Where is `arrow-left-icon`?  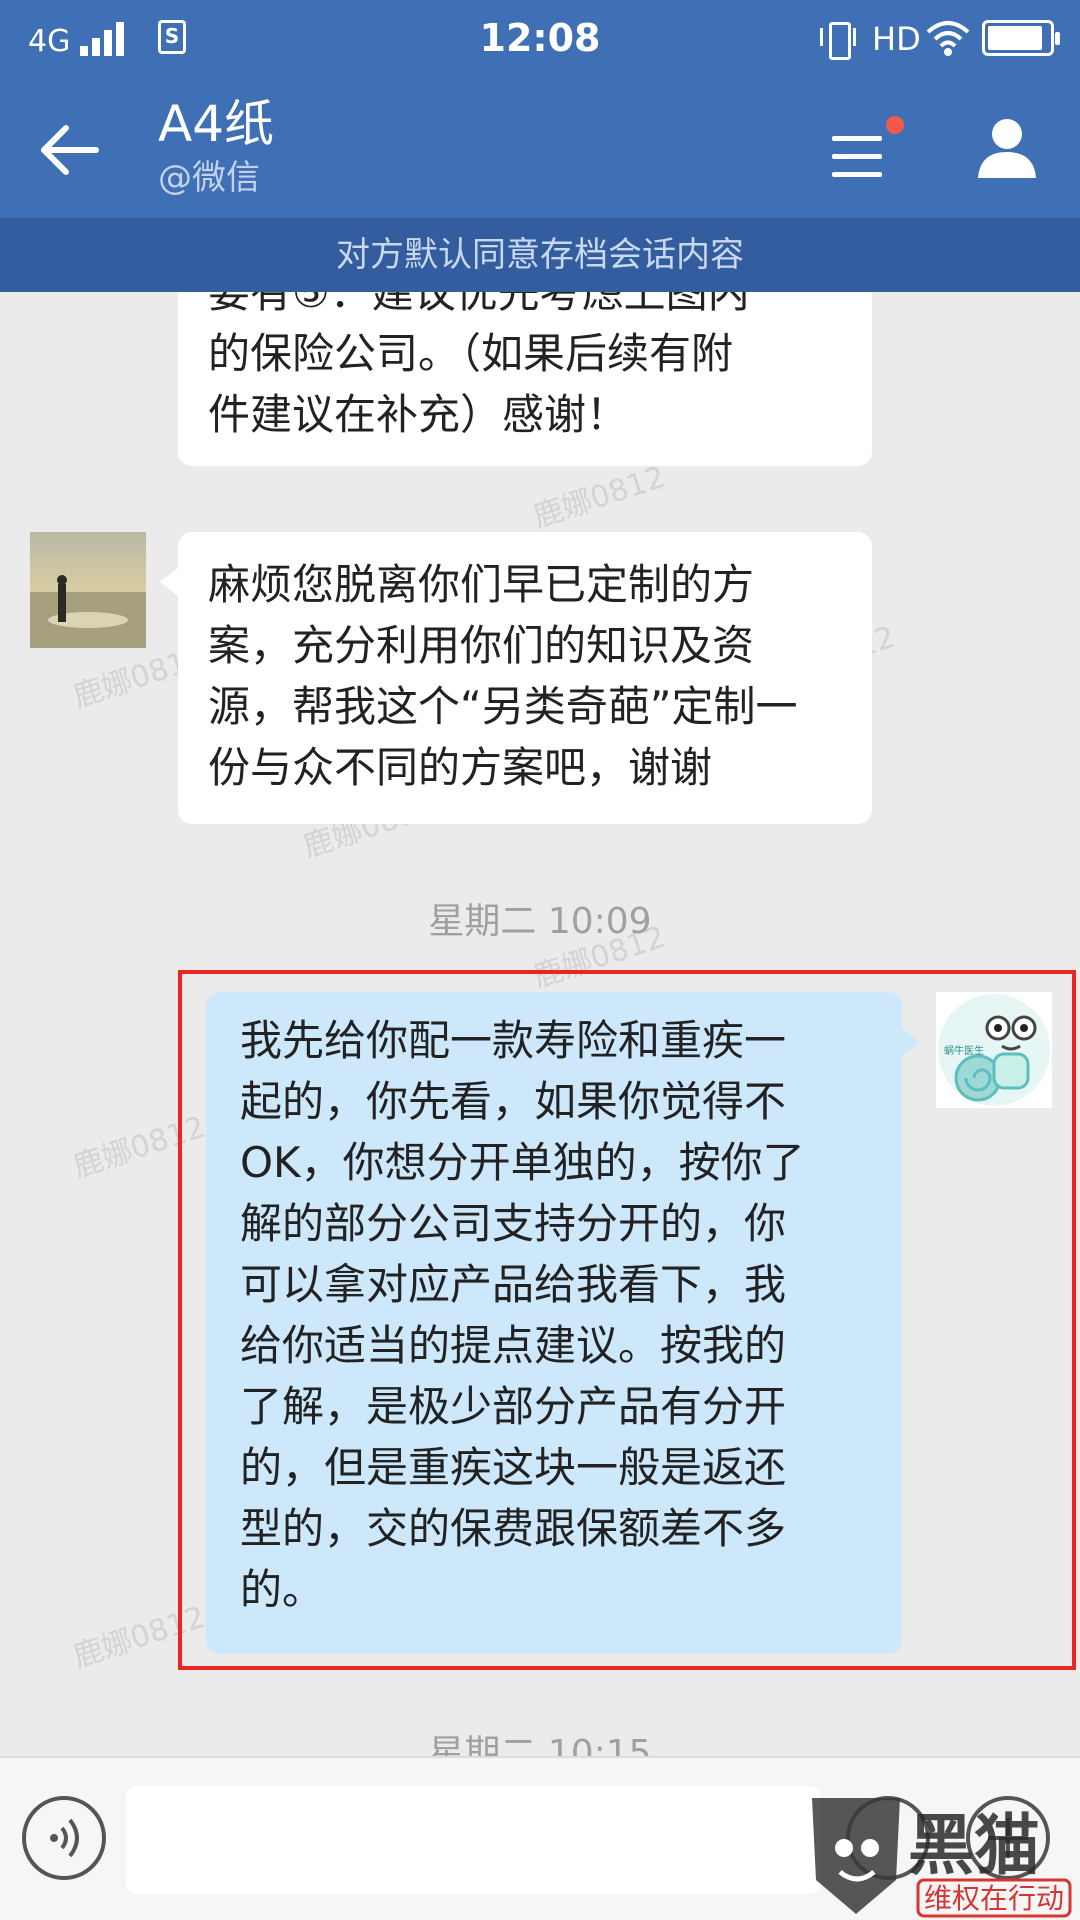 arrow-left-icon is located at coordinates (70, 150).